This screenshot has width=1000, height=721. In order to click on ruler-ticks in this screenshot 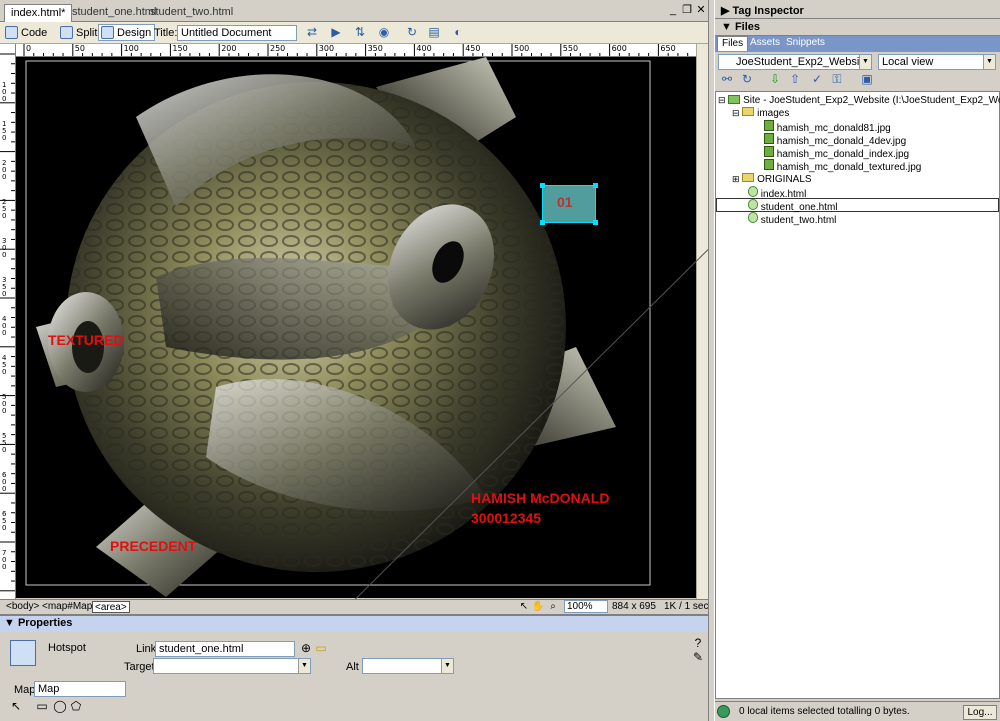, I will do `click(360, 50)`.